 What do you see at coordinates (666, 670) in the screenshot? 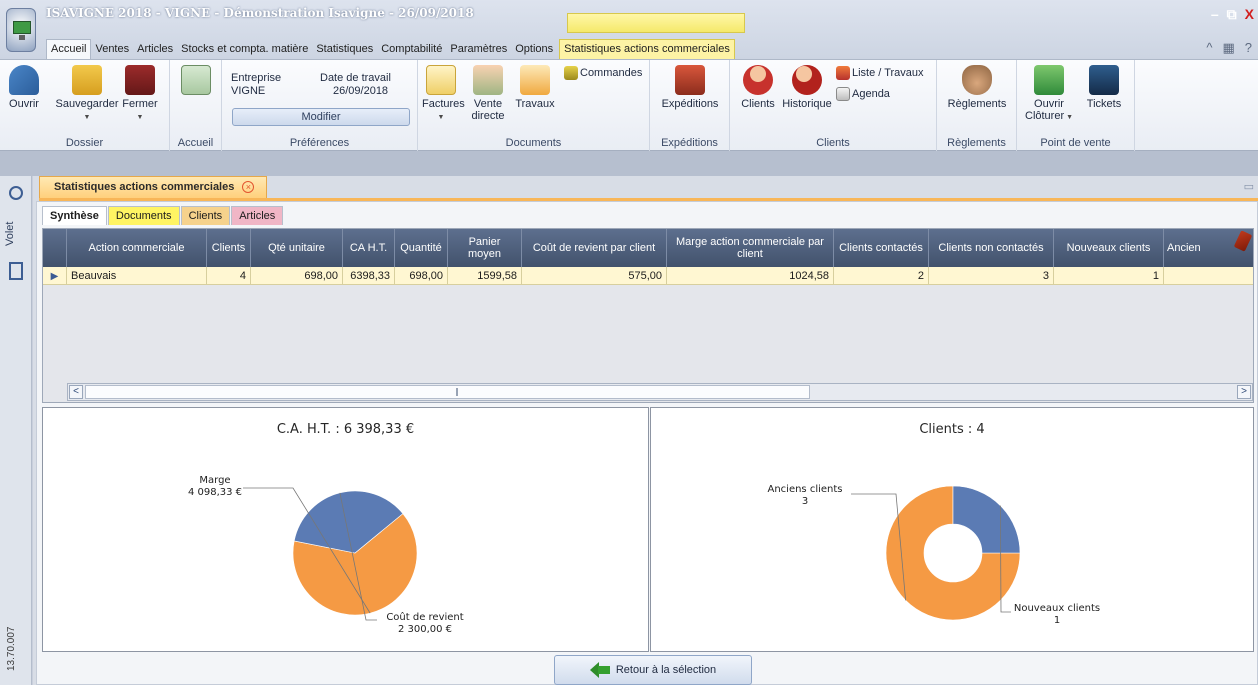
I see `back-button-label: Retour à la sélection` at bounding box center [666, 670].